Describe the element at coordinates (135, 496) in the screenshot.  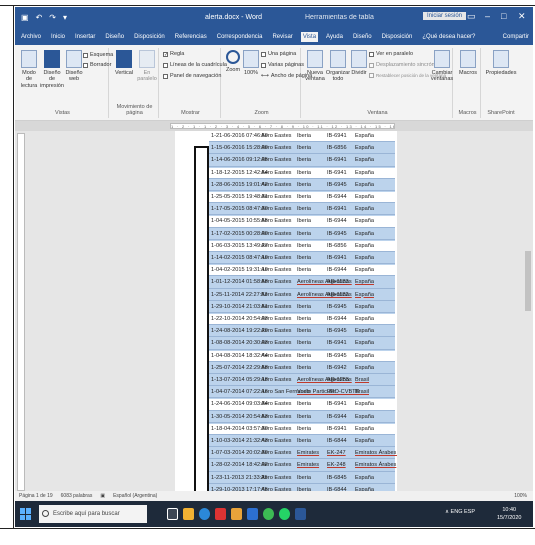
I see `language-indicator: Español (Argentina)` at that location.